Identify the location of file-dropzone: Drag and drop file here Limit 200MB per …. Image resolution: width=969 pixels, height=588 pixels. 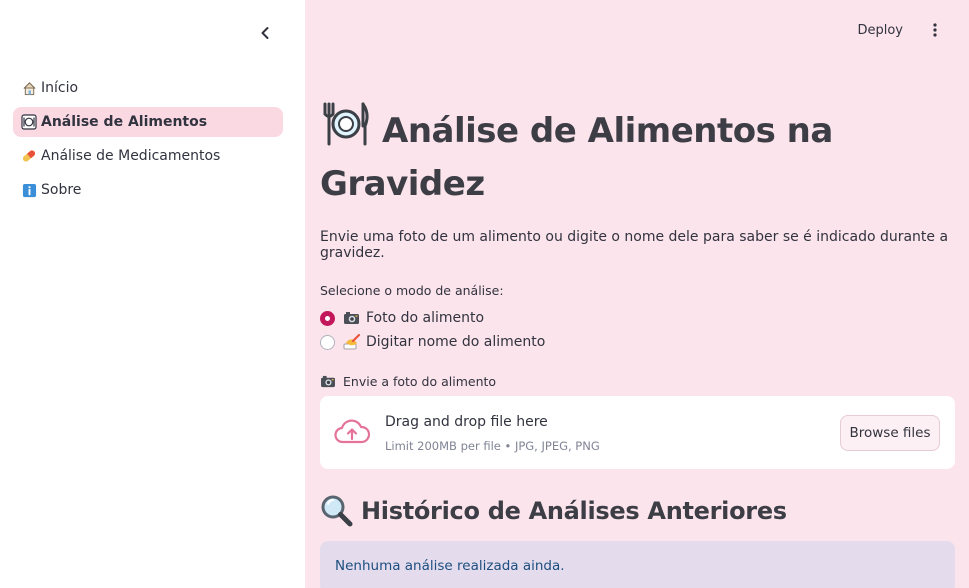
(637, 432).